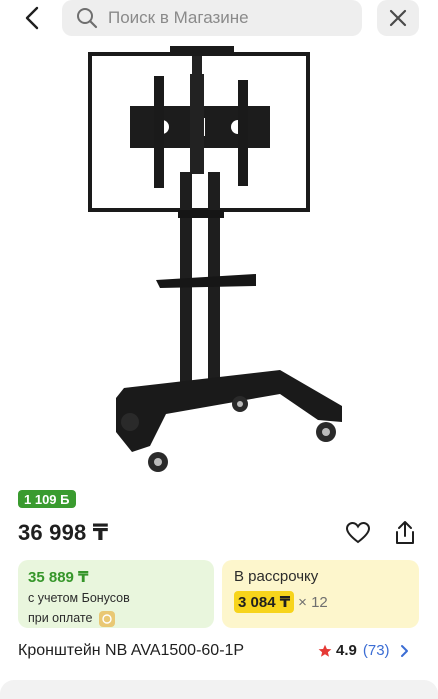 The height and width of the screenshot is (699, 438). What do you see at coordinates (404, 651) in the screenshot?
I see `chevron-right-icon` at bounding box center [404, 651].